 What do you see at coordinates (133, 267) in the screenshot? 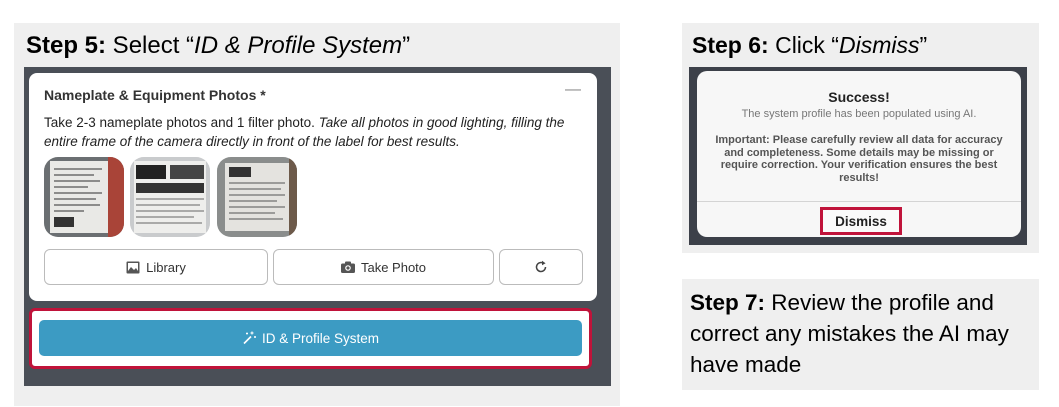
I see `library-icon` at bounding box center [133, 267].